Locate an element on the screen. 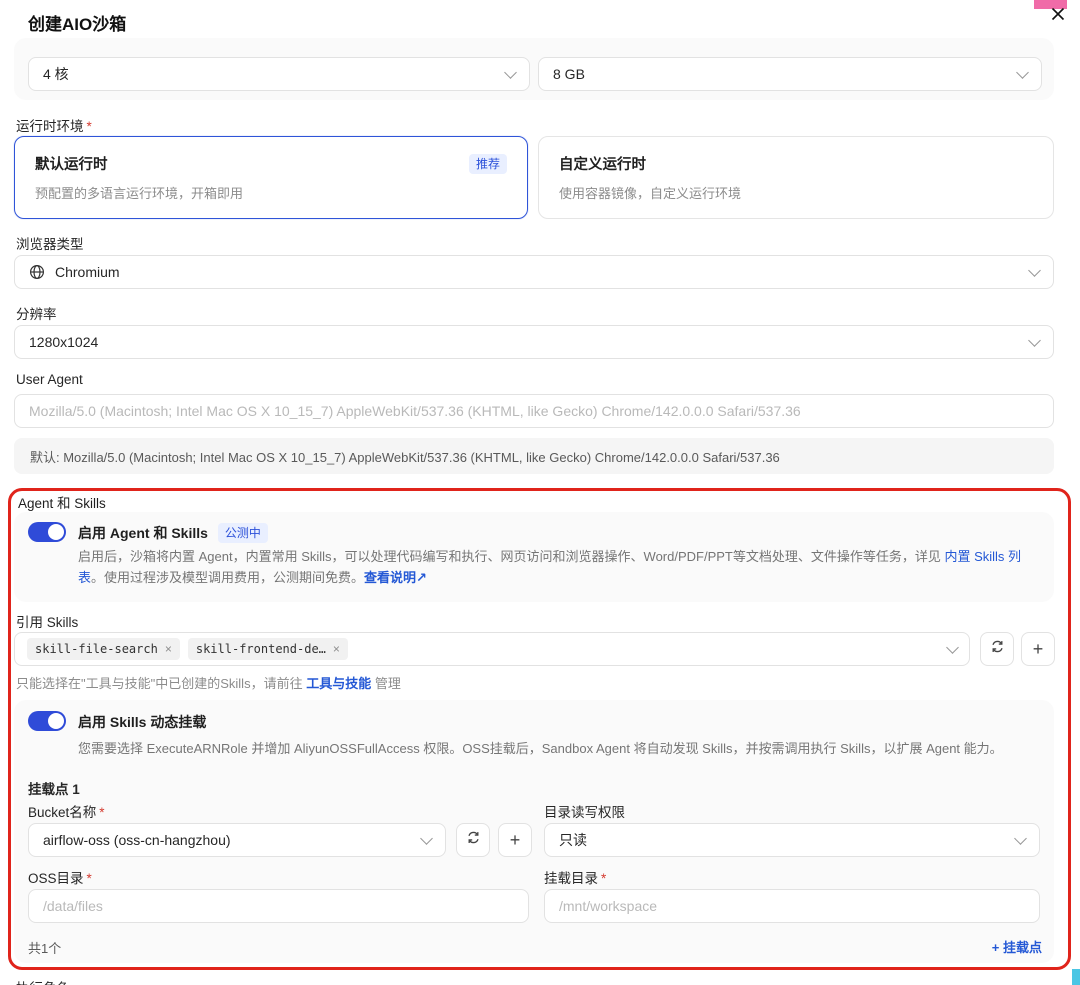 This screenshot has width=1080, height=985. memory-select: 8 GB is located at coordinates (790, 74).